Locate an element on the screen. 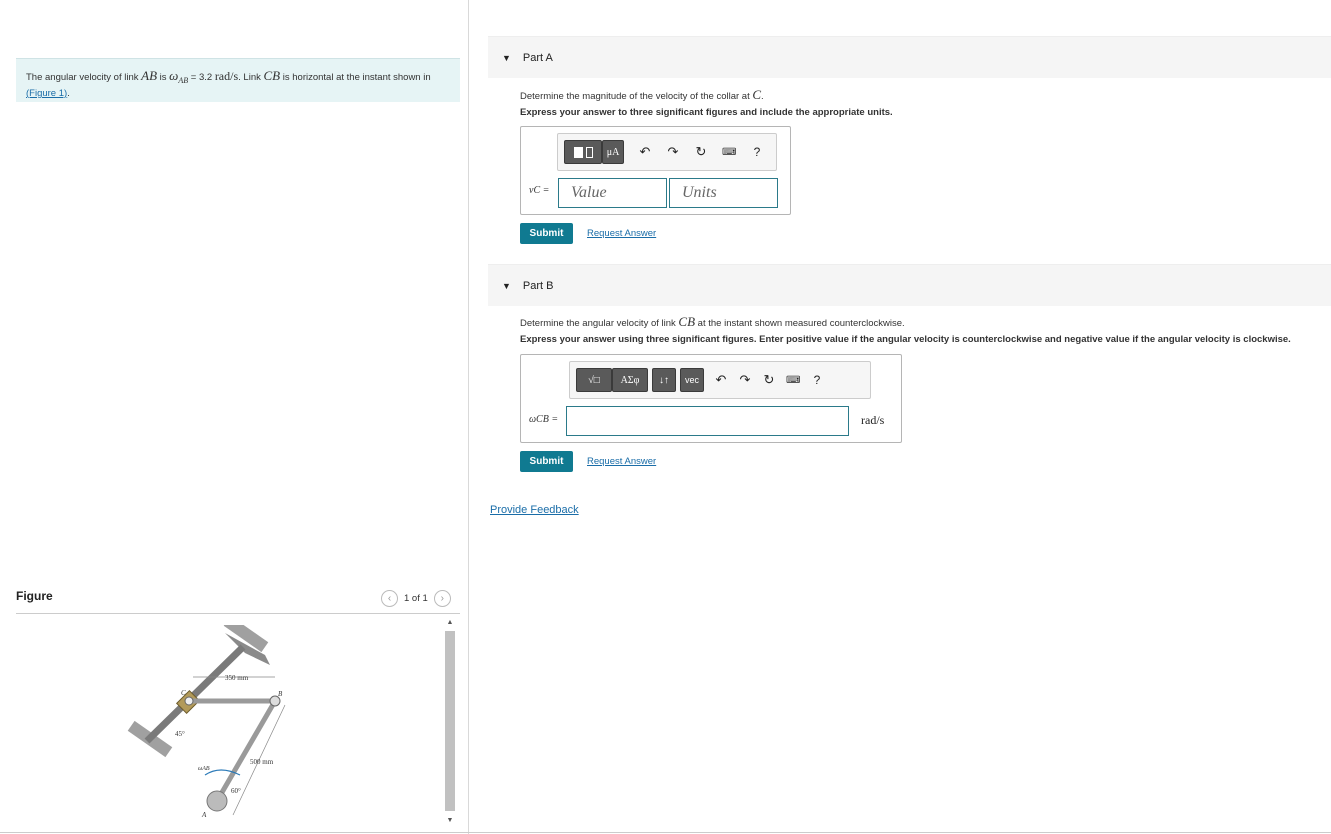 This screenshot has width=1331, height=834. part-a-answer-box: μA ↶ ↷ ↻ ⌨ ? vC = Value Units is located at coordinates (655, 170).